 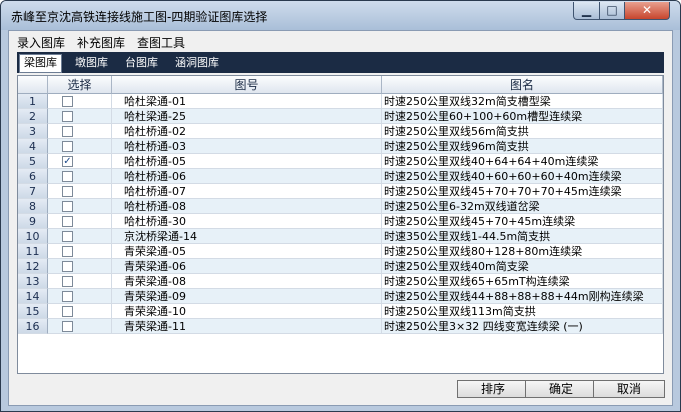 What do you see at coordinates (247, 131) in the screenshot?
I see `drawing-code-cell: 哈杜桥通-02` at bounding box center [247, 131].